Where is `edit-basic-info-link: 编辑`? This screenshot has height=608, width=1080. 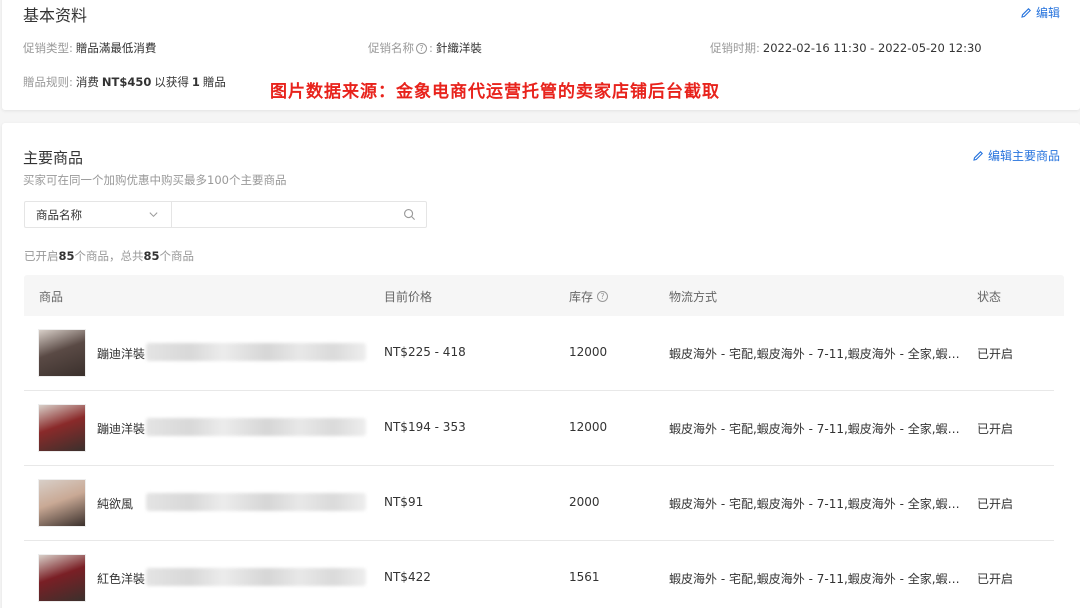 edit-basic-info-link: 编辑 is located at coordinates (1040, 12).